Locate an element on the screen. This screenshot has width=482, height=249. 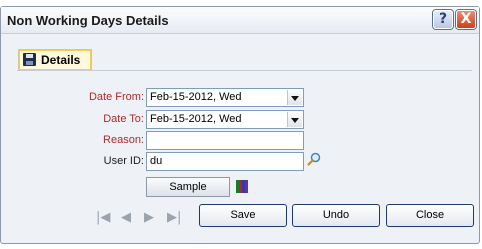
date-from-dropdown: Feb-15-2012, Wed is located at coordinates (225, 97).